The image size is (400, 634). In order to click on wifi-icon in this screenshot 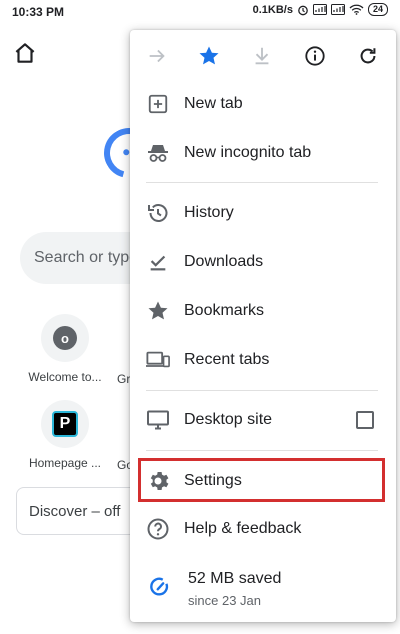, I will do `click(356, 9)`.